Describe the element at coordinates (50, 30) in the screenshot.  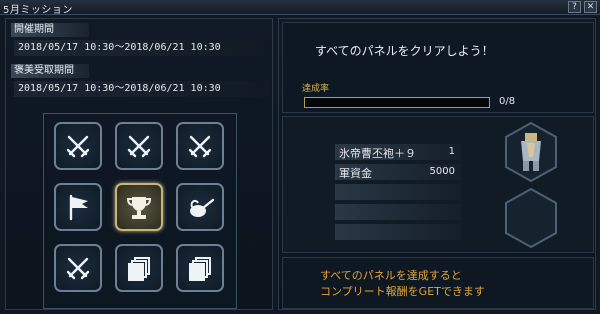
I see `event-period-label: 開催期間` at that location.